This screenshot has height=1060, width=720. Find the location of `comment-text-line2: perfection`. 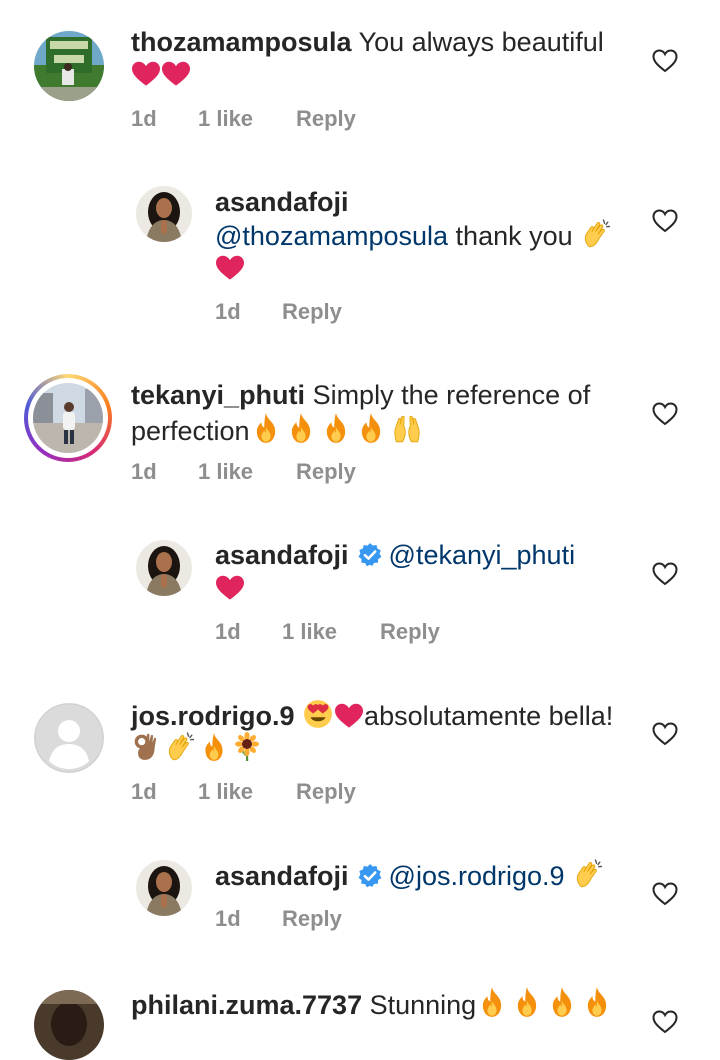

comment-text-line2: perfection is located at coordinates (277, 430).